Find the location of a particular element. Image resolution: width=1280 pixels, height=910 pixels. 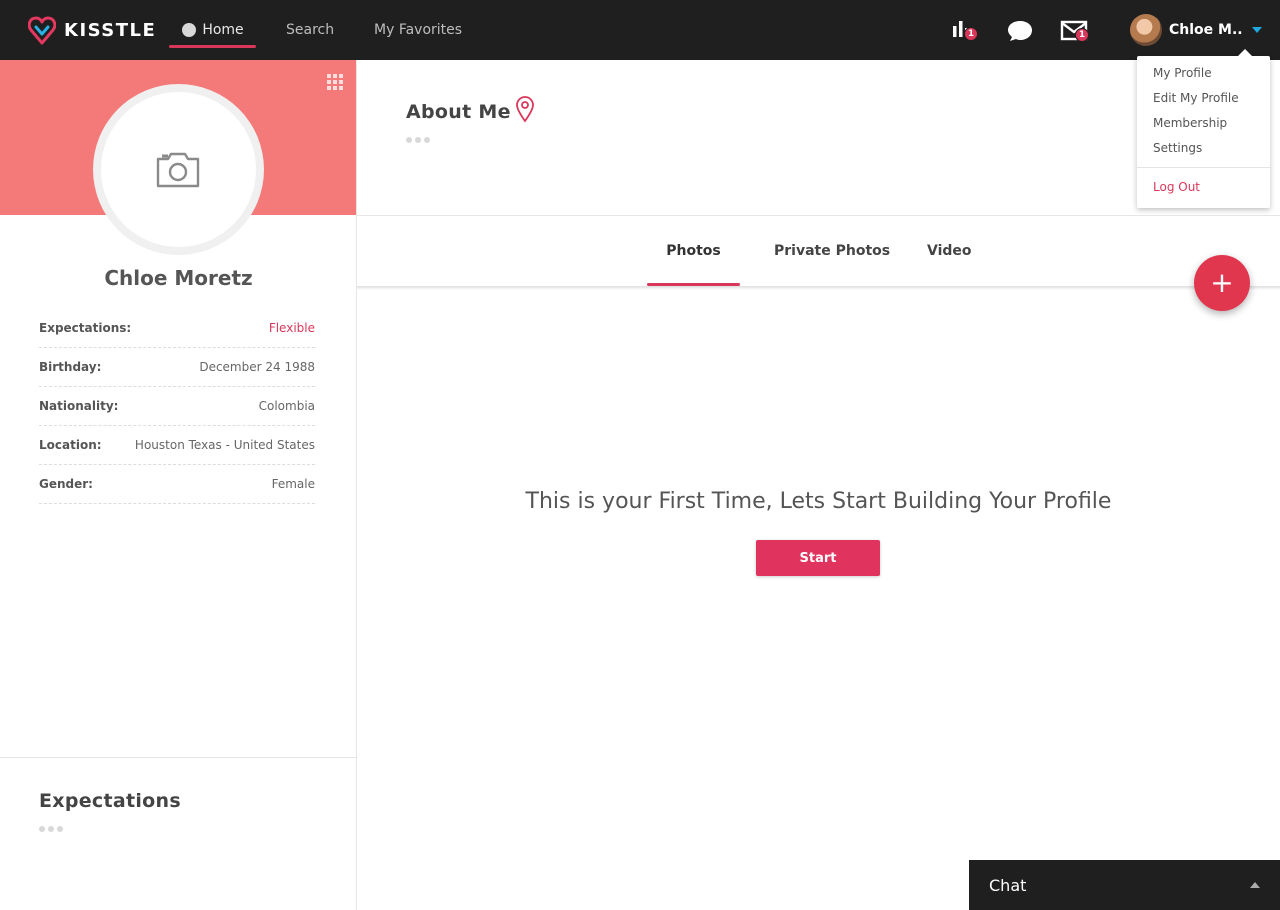

add-media-button: + is located at coordinates (1222, 283).